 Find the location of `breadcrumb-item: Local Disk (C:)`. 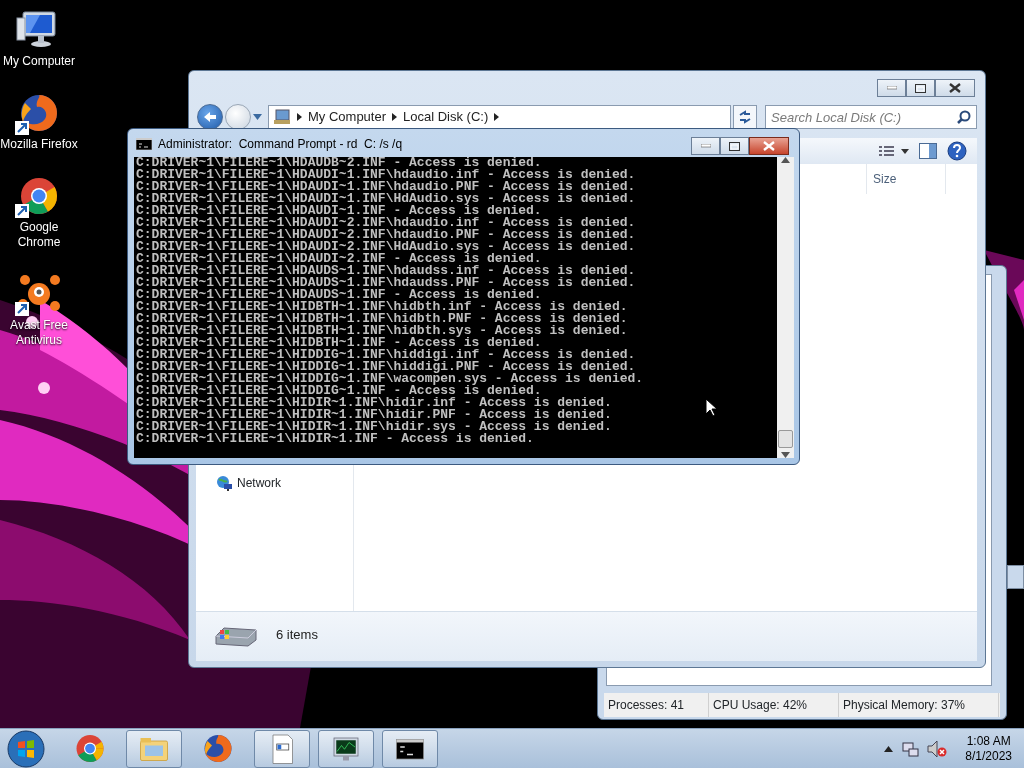

breadcrumb-item: Local Disk (C:) is located at coordinates (446, 117).